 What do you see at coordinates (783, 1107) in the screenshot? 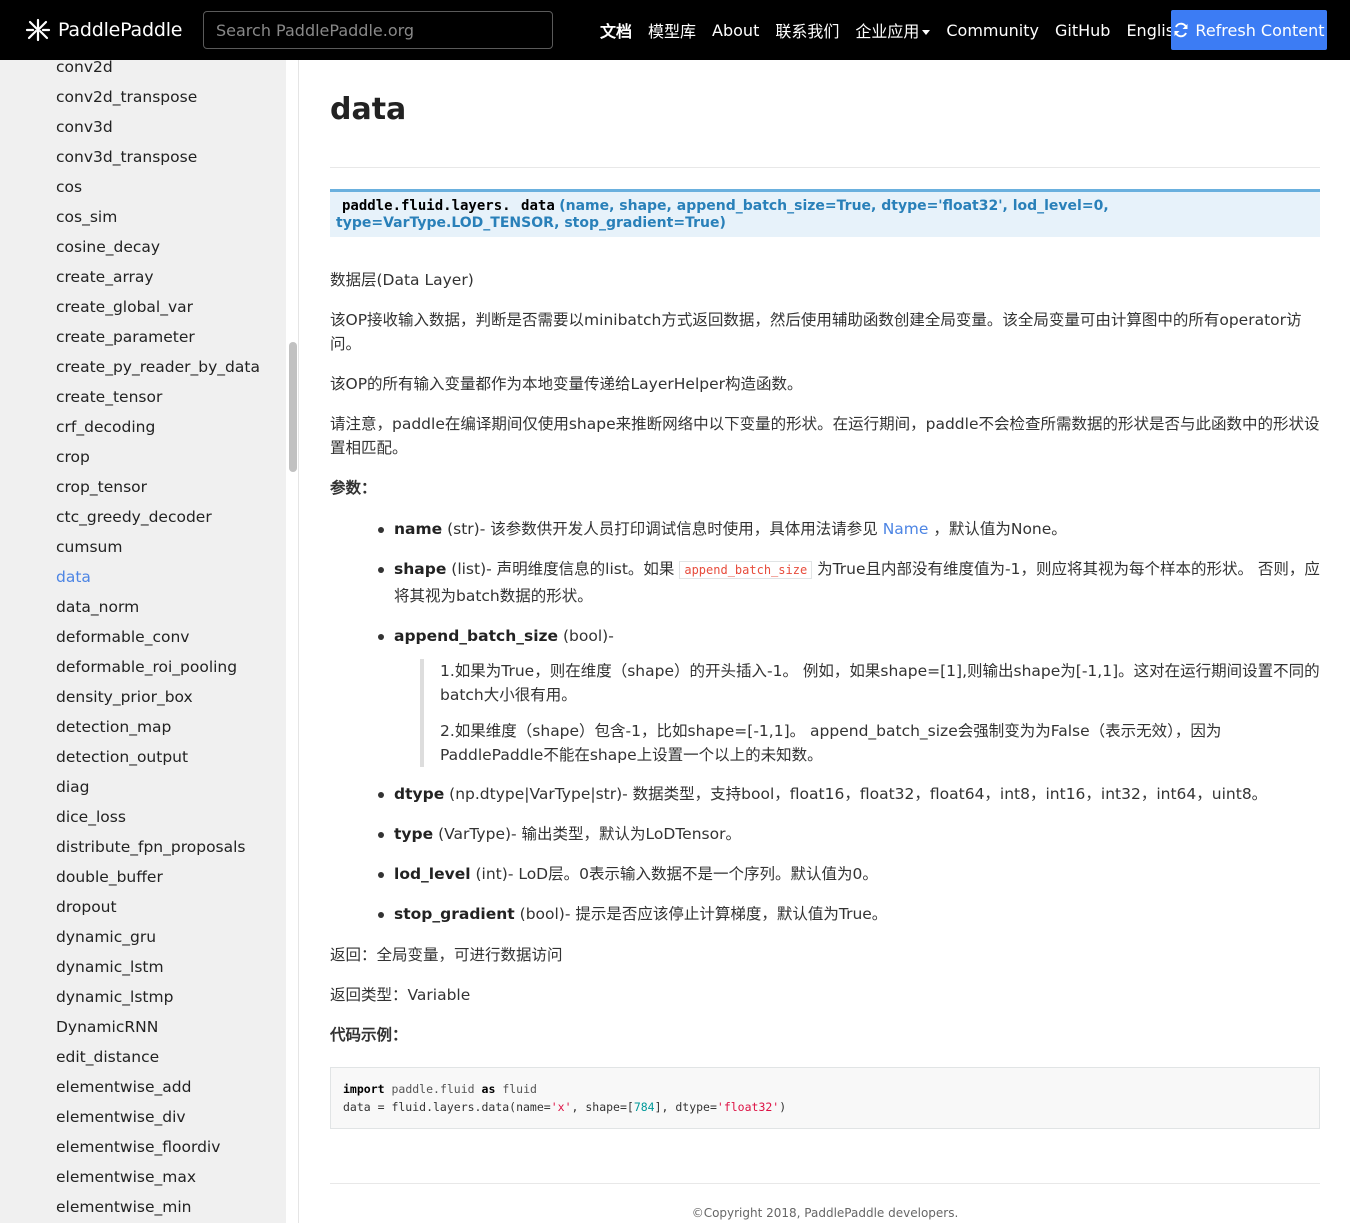
I see `code-text: )` at bounding box center [783, 1107].